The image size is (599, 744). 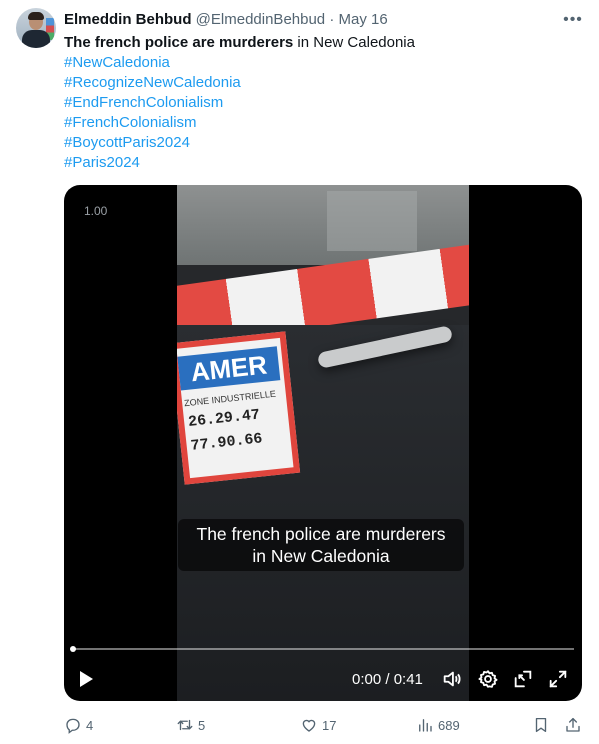 I want to click on share-button, so click(x=573, y=725).